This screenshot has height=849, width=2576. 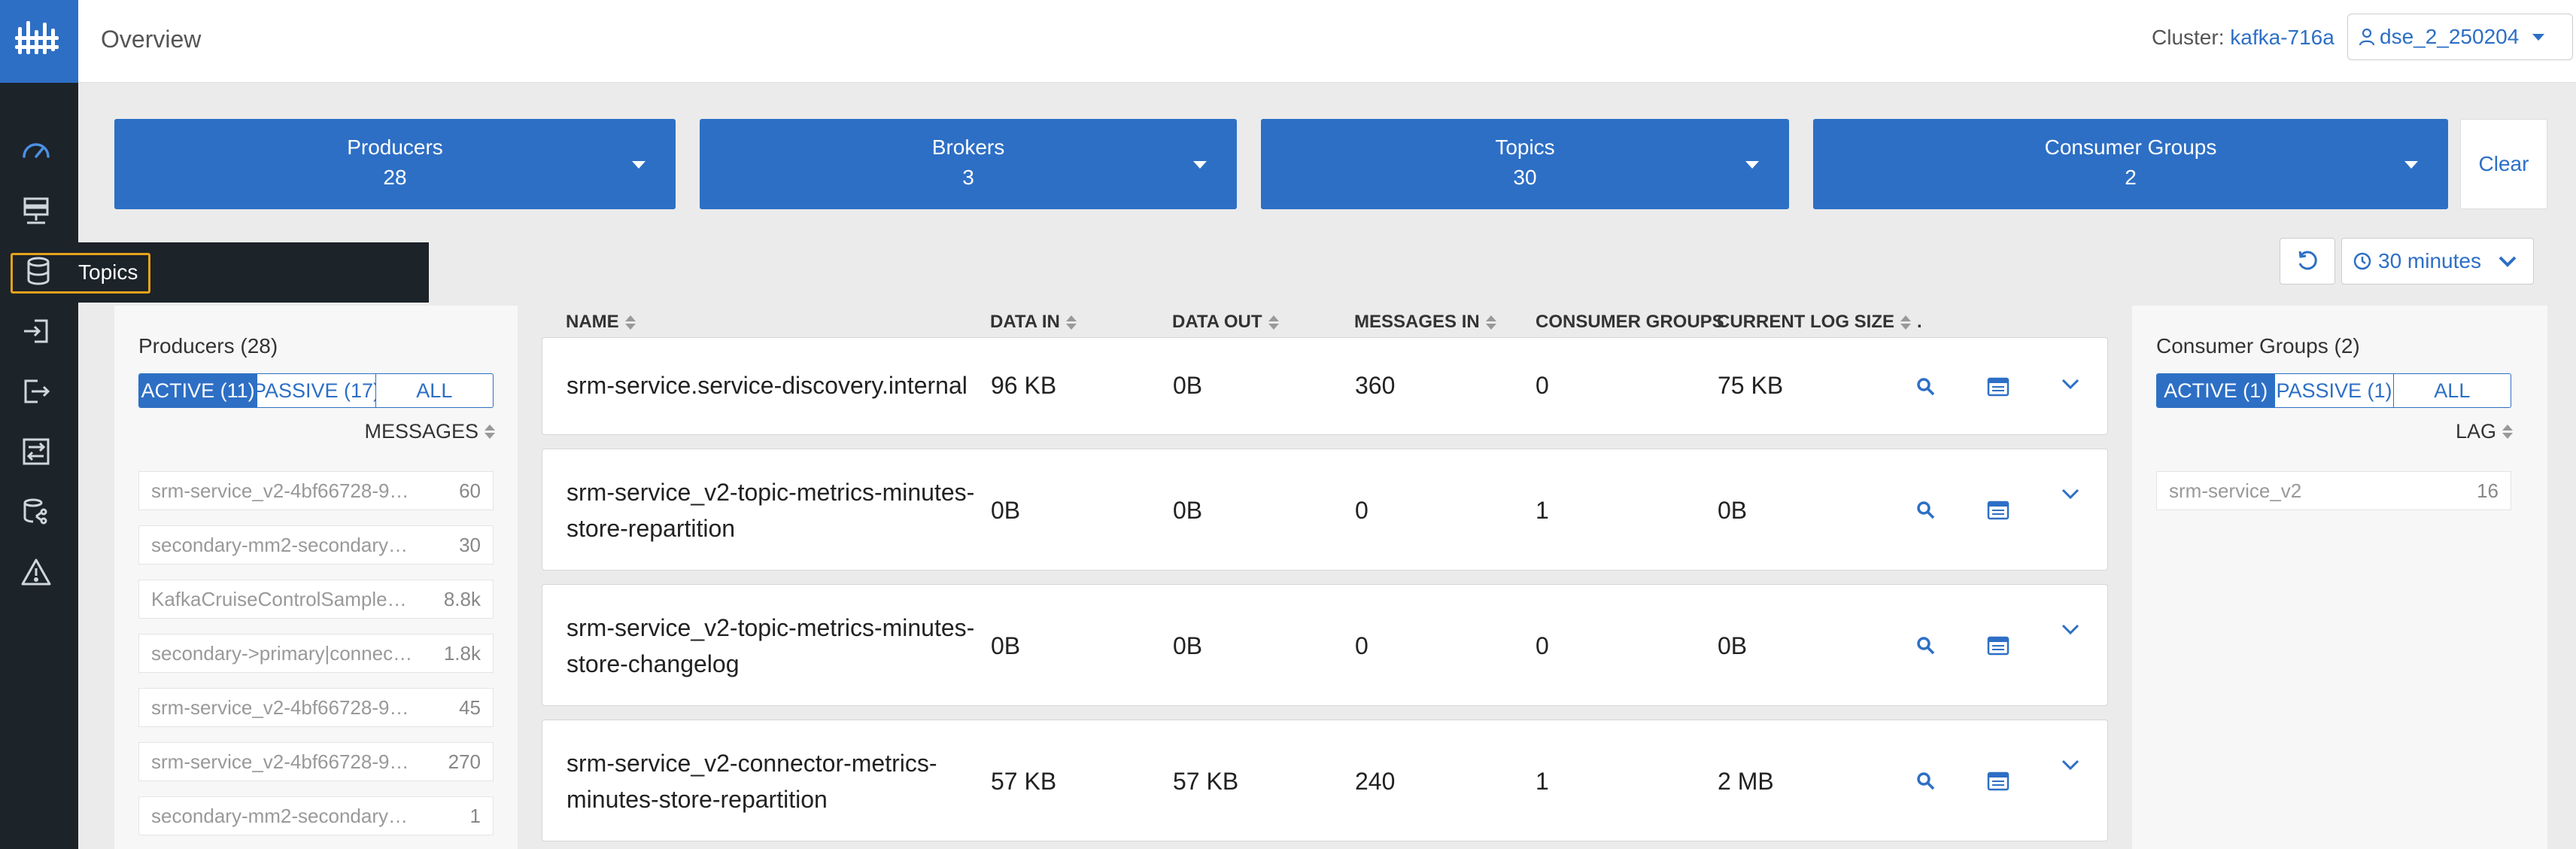 I want to click on topics-icon, so click(x=38, y=271).